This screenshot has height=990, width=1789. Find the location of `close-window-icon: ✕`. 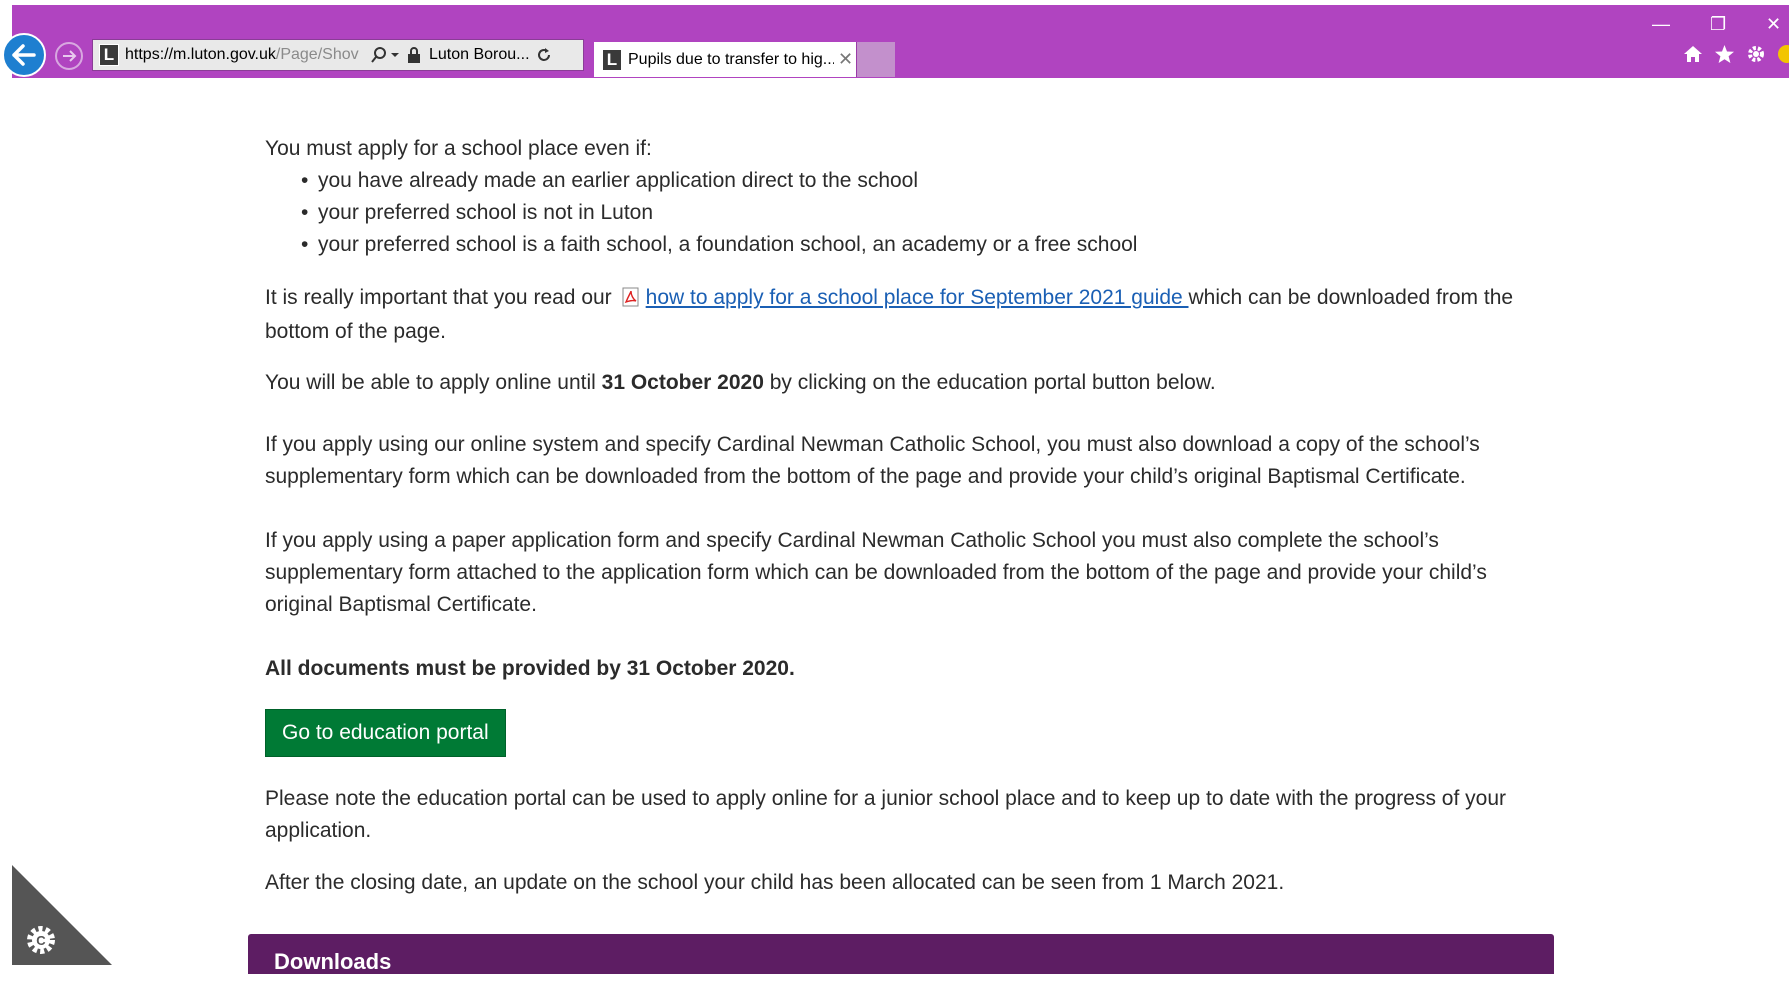

close-window-icon: ✕ is located at coordinates (1773, 24).